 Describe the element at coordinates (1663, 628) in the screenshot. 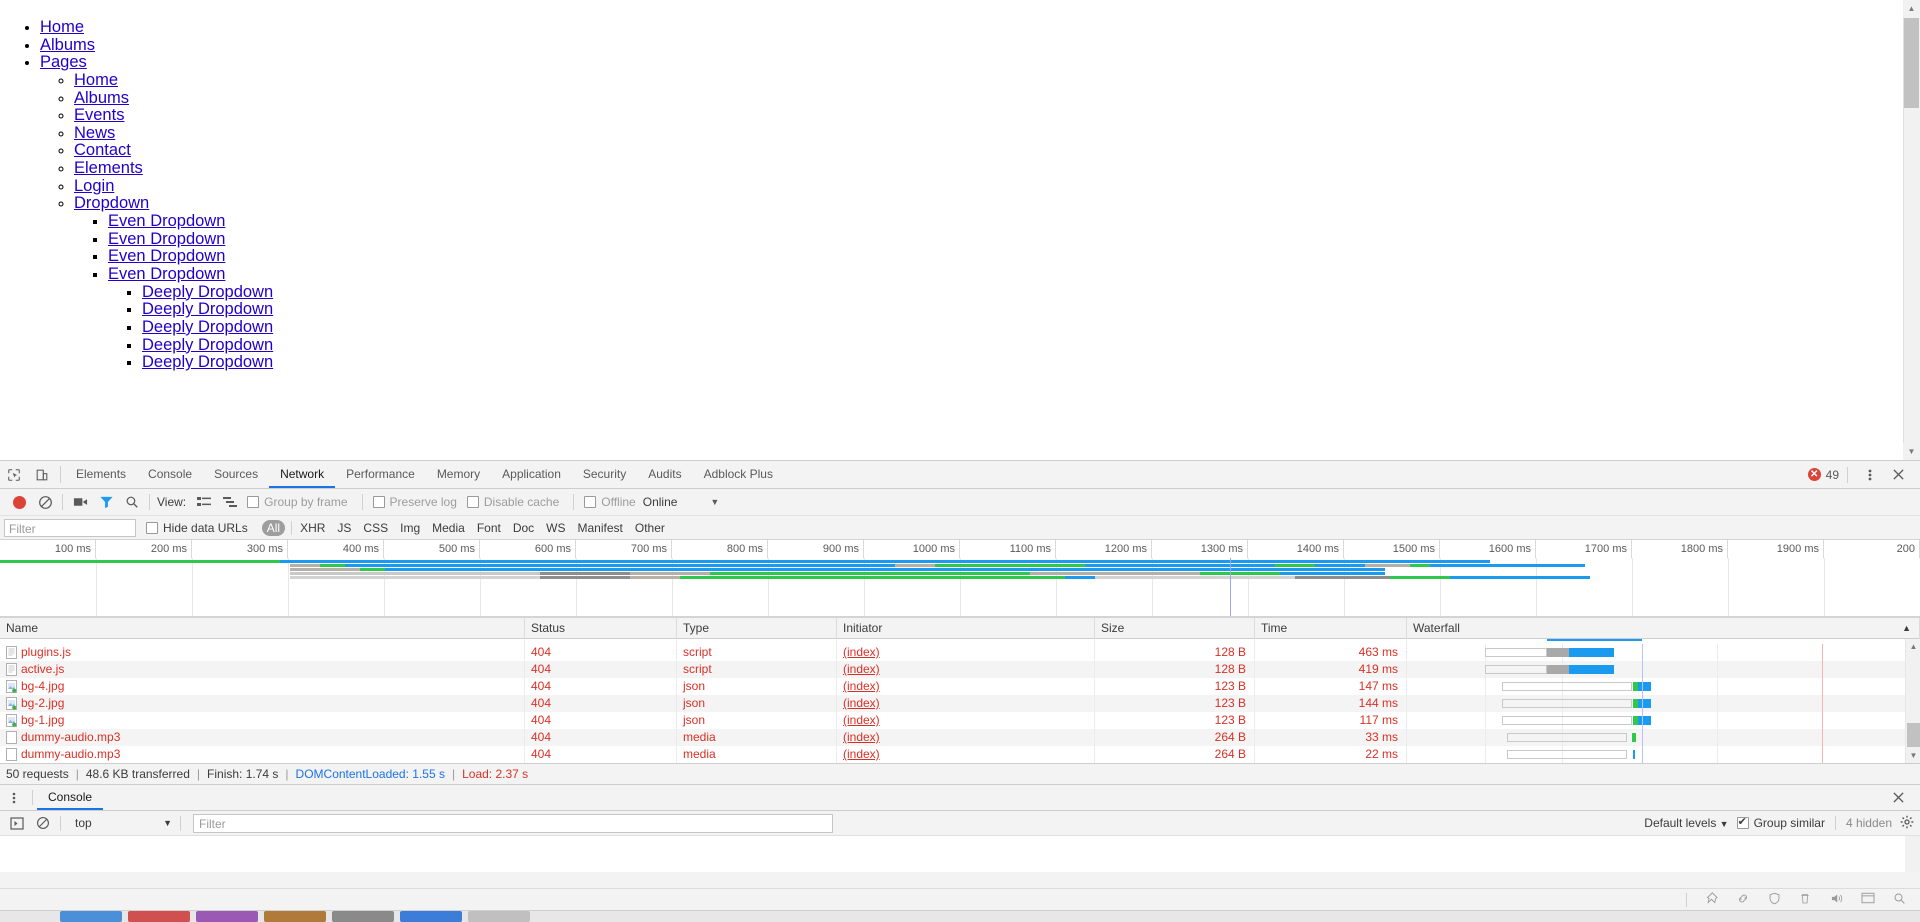

I see `column-header-waterfall: Waterfall ▲` at that location.